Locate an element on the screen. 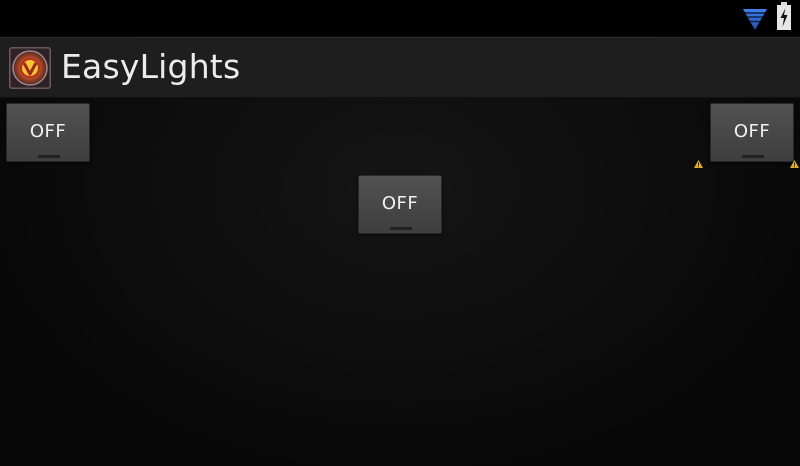 The height and width of the screenshot is (466, 800). app-title: EasyLights is located at coordinates (151, 66).